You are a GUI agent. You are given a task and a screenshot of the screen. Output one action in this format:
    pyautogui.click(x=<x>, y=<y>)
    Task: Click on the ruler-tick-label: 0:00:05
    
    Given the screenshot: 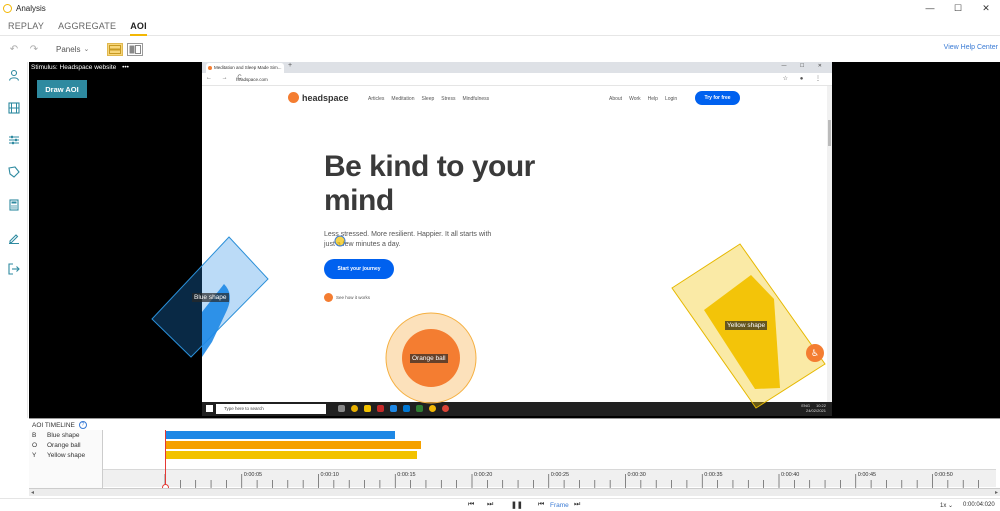 What is the action you would take?
    pyautogui.click(x=253, y=475)
    